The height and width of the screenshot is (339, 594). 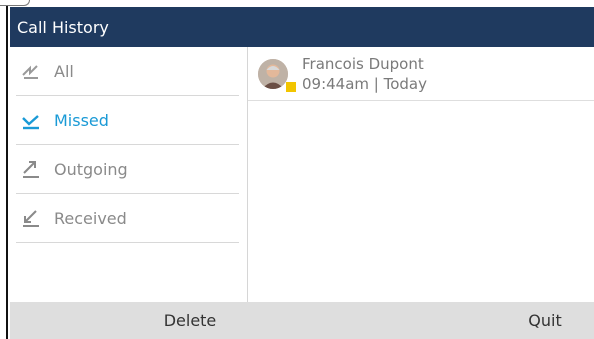 What do you see at coordinates (91, 169) in the screenshot?
I see `filter-label: Outgoing` at bounding box center [91, 169].